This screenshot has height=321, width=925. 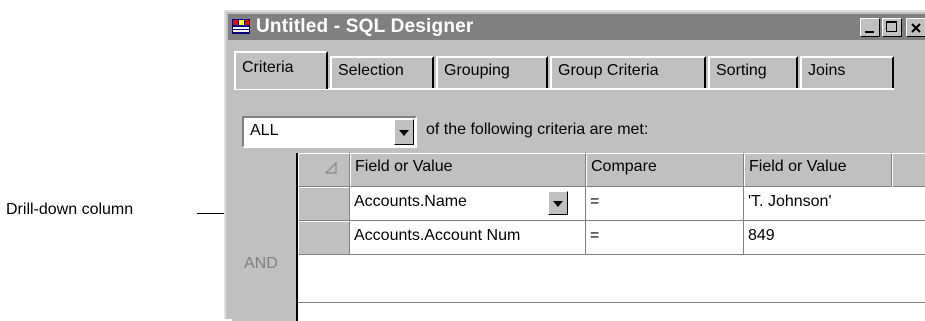 I want to click on new-criteria-row, so click(x=611, y=279).